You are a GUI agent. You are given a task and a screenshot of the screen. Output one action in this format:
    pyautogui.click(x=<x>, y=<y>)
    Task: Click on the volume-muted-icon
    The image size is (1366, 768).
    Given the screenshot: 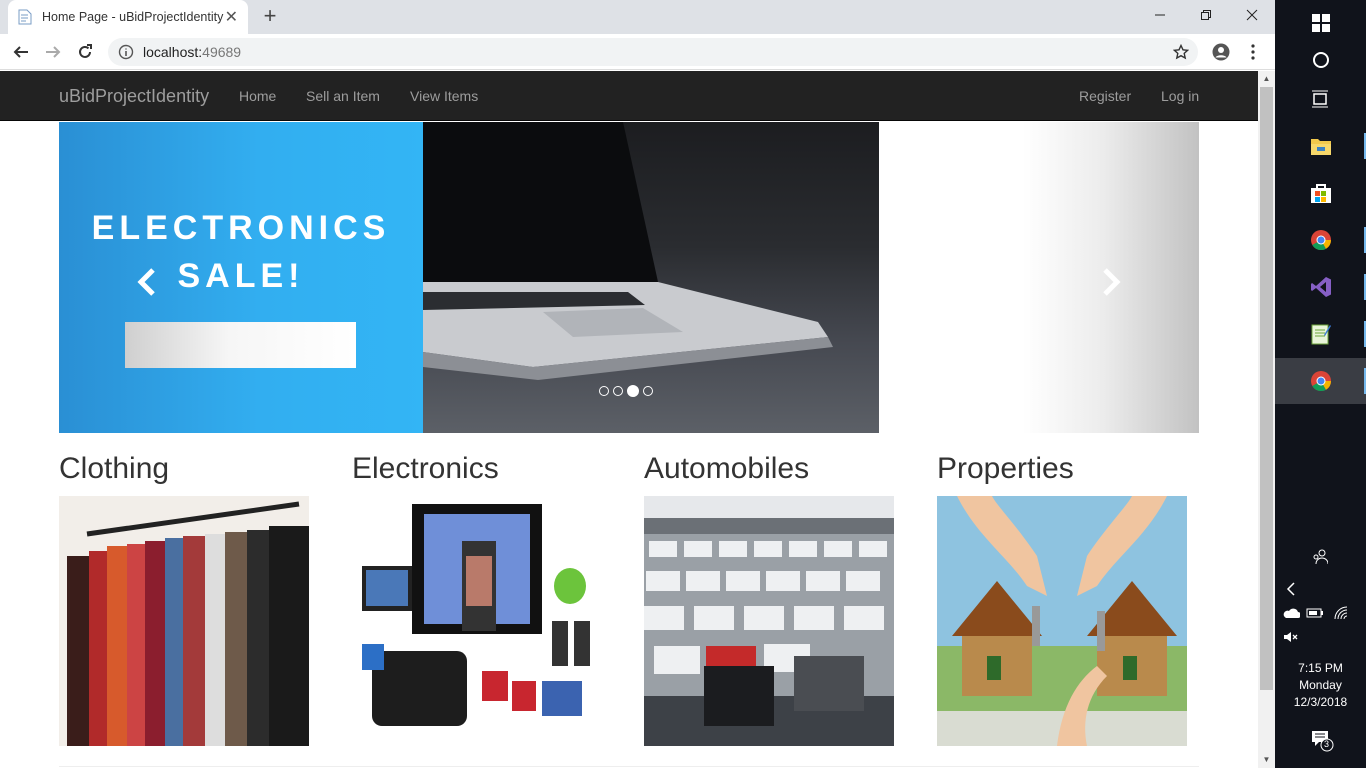 What is the action you would take?
    pyautogui.click(x=1291, y=637)
    